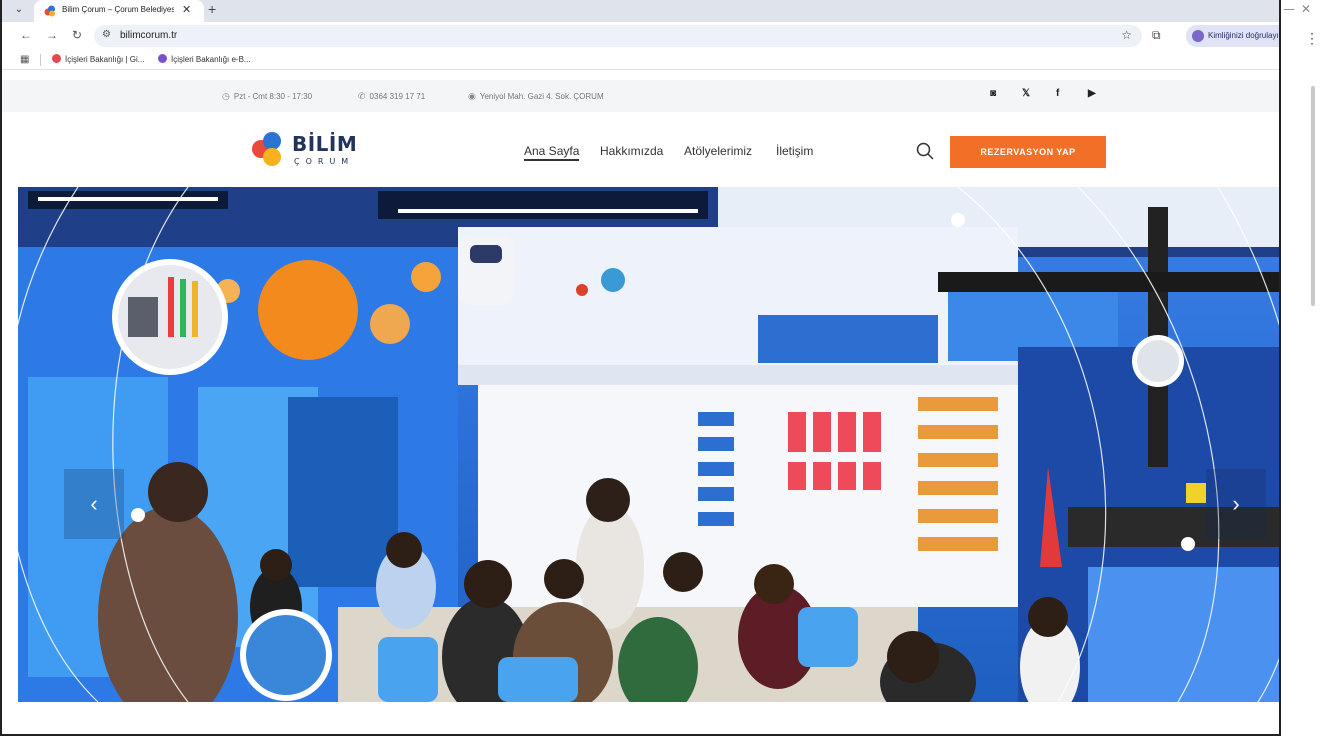 The width and height of the screenshot is (1335, 736). What do you see at coordinates (94, 504) in the screenshot?
I see `slider-prev-button: ‹` at bounding box center [94, 504].